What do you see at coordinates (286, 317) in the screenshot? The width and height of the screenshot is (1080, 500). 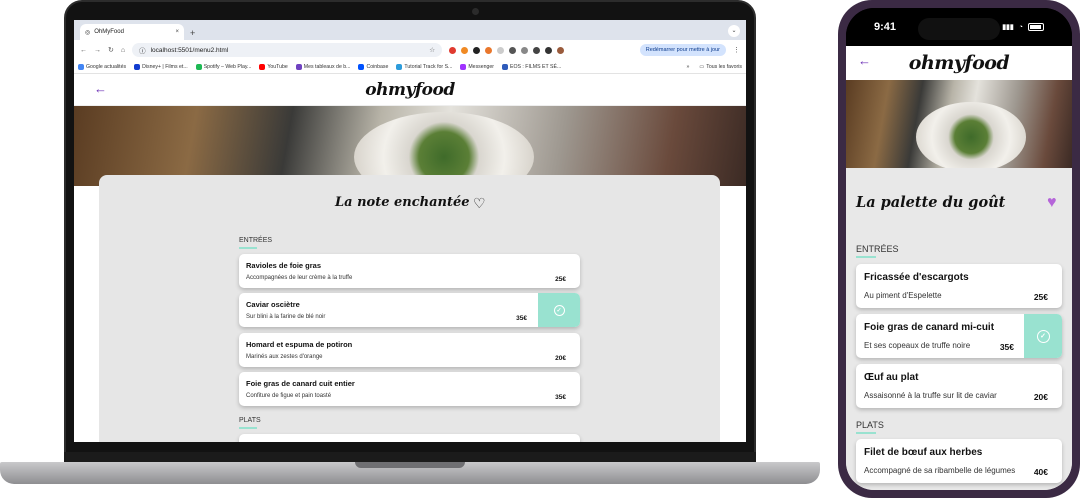 I see `item-description: Sur blini à la farine de blé noir` at bounding box center [286, 317].